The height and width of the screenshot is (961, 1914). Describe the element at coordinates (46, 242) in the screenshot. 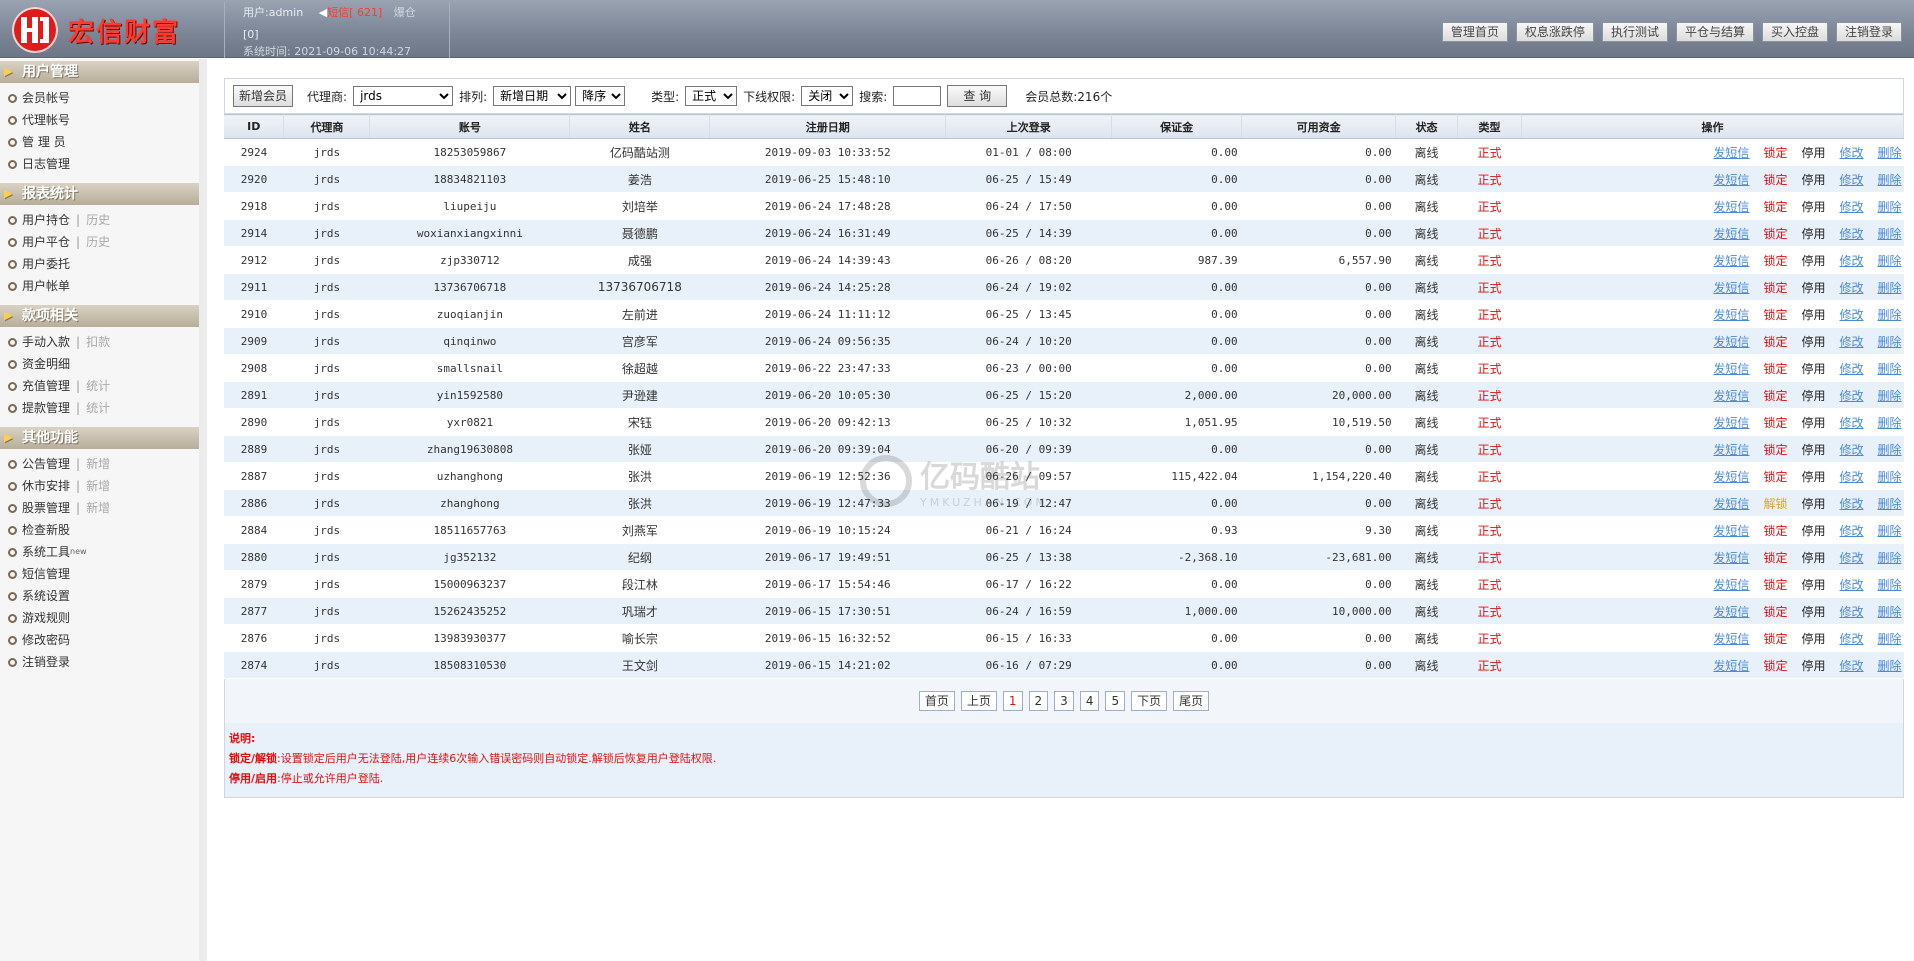

I see `sidebar-item-label: 用户平仓` at that location.